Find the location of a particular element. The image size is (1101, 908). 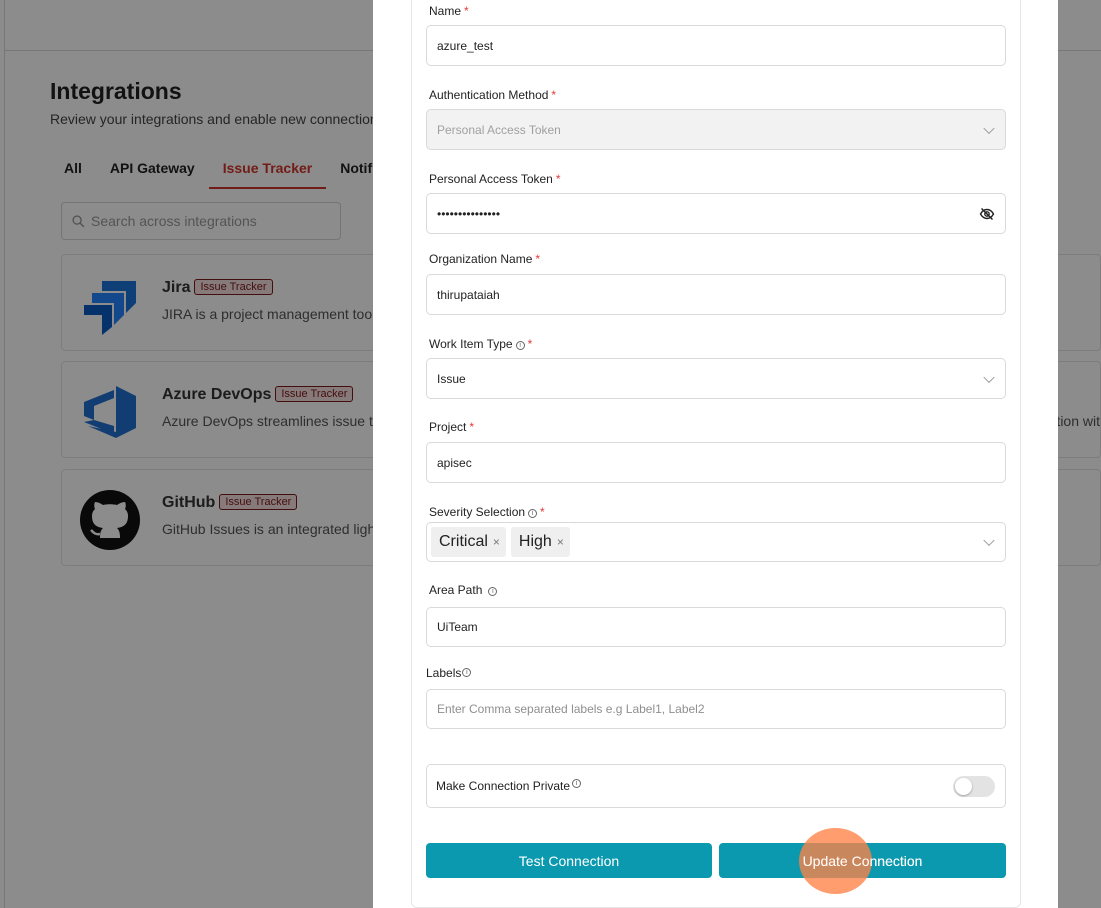

test-connection-button: Test Connection is located at coordinates (569, 860).